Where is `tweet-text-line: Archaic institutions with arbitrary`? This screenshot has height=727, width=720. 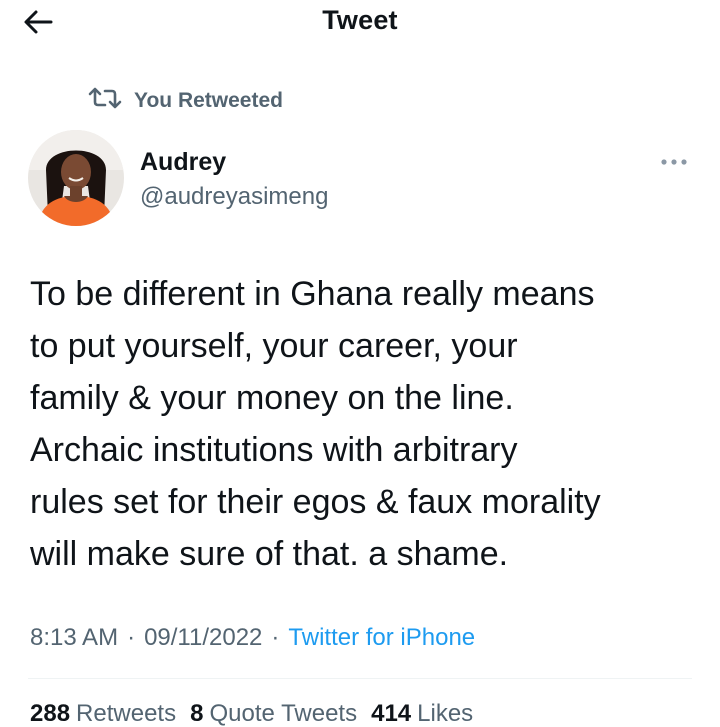
tweet-text-line: Archaic institutions with arbitrary is located at coordinates (274, 450).